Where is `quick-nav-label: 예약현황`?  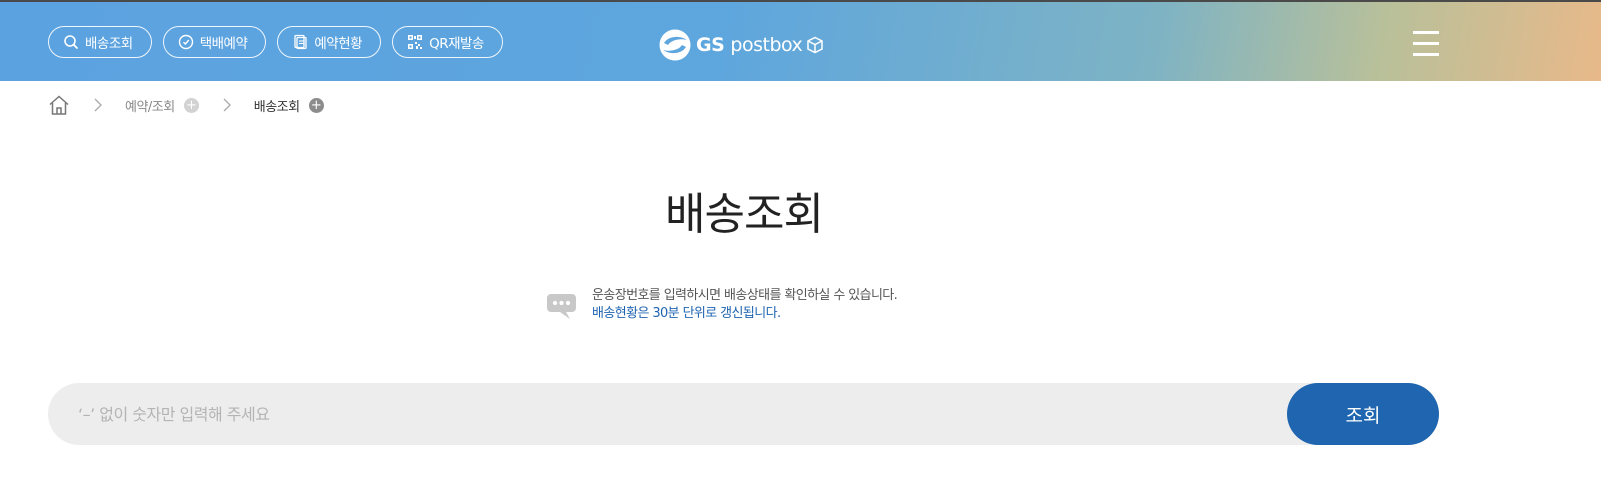 quick-nav-label: 예약현황 is located at coordinates (338, 44).